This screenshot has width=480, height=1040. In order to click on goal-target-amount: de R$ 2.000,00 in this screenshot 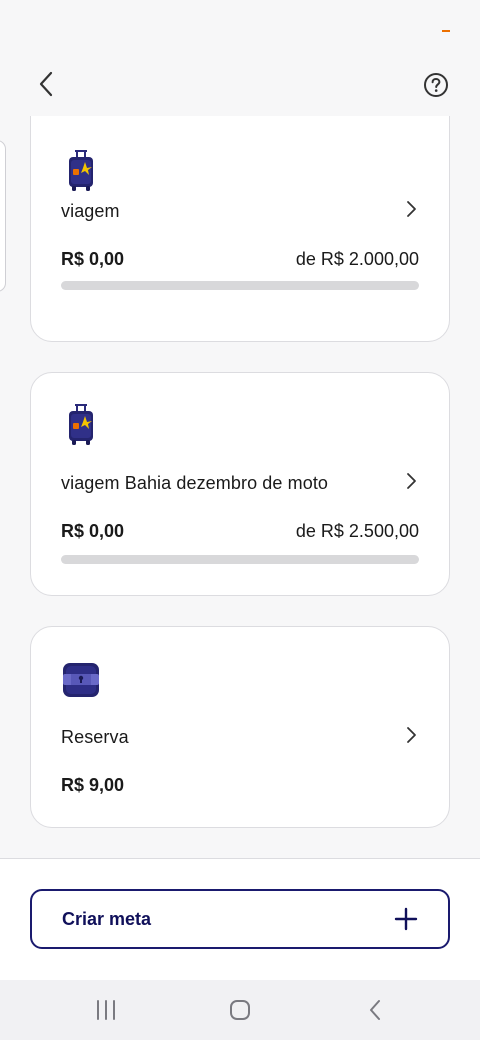, I will do `click(357, 259)`.